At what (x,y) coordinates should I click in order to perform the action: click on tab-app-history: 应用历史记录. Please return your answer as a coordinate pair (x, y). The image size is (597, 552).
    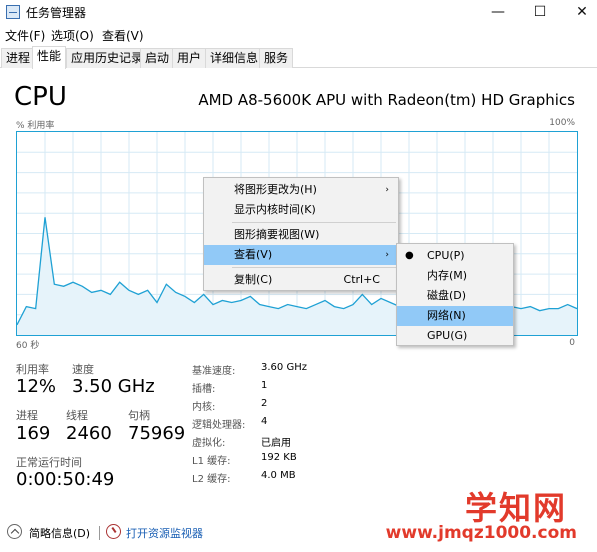
    Looking at the image, I should click on (107, 58).